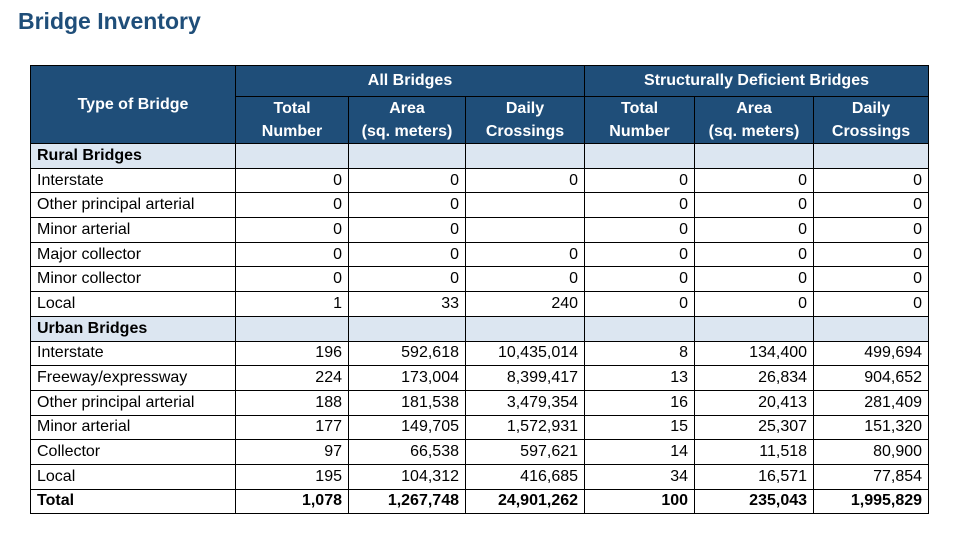 The height and width of the screenshot is (536, 953). I want to click on table-cell: 196, so click(292, 353).